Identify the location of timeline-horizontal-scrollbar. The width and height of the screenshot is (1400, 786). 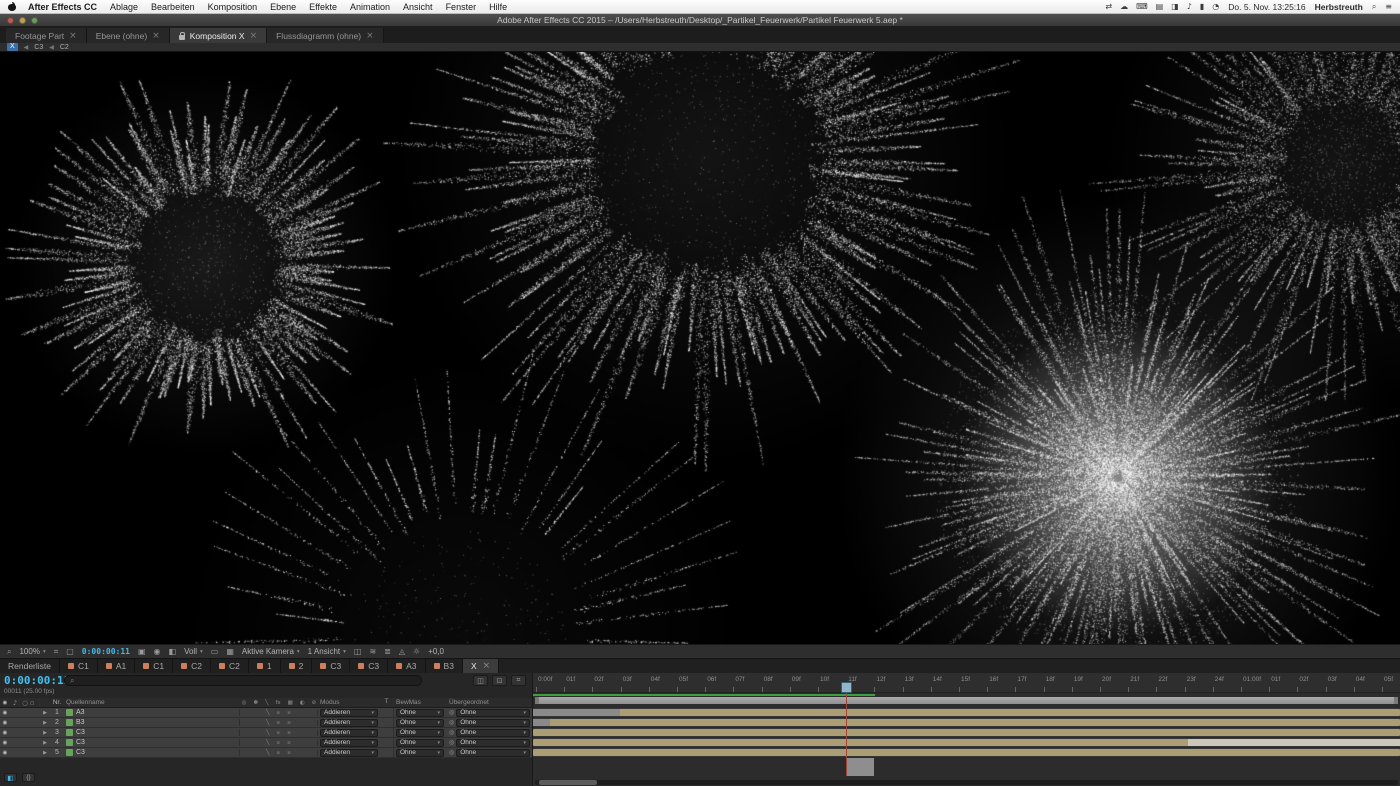
(966, 782).